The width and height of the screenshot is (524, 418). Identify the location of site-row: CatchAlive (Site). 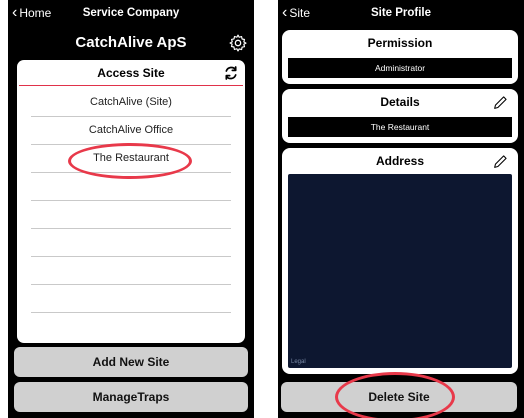
(131, 102).